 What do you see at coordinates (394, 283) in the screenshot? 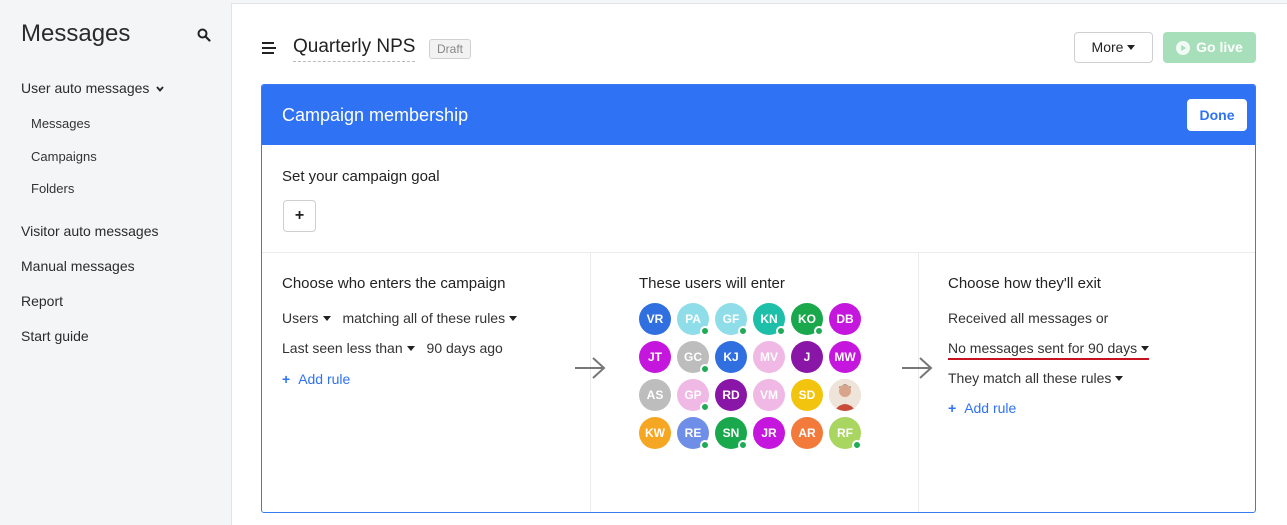
I see `enter-title: Choose who enters the campaign` at bounding box center [394, 283].